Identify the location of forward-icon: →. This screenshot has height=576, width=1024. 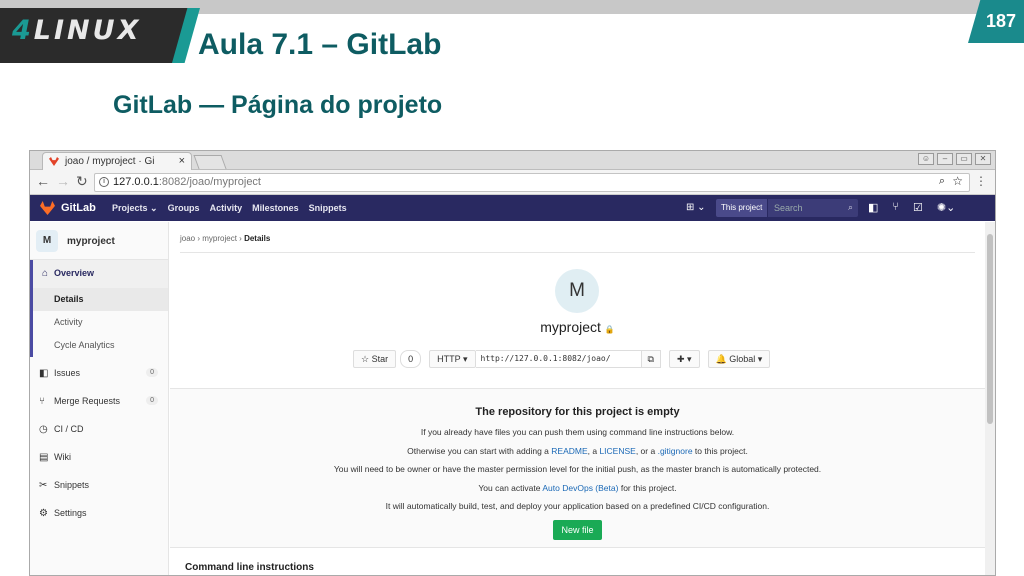
(63, 181).